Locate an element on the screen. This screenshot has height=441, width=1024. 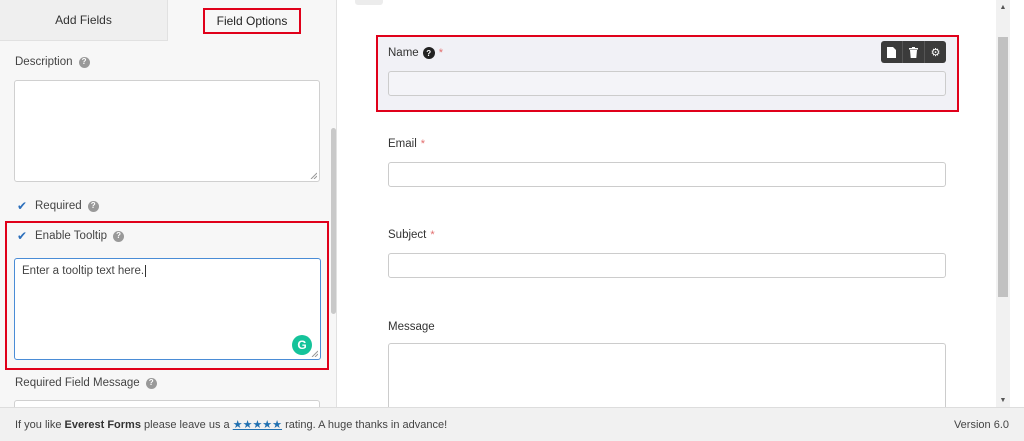
scroll-up-arrow-icon: ▲ is located at coordinates (1003, 7).